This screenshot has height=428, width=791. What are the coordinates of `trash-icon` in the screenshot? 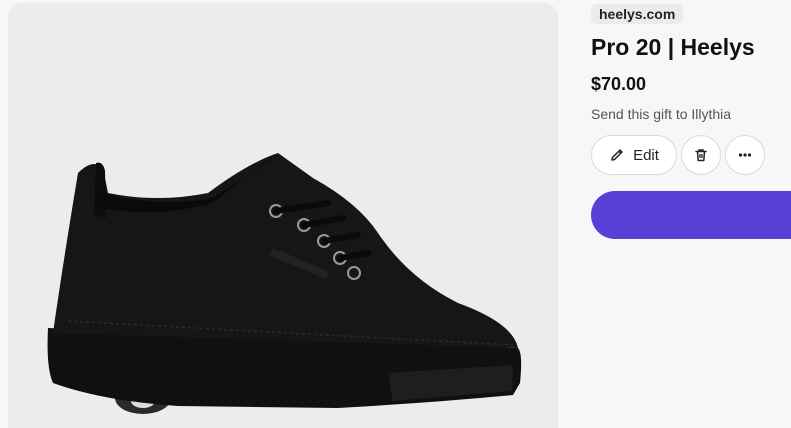 It's located at (701, 155).